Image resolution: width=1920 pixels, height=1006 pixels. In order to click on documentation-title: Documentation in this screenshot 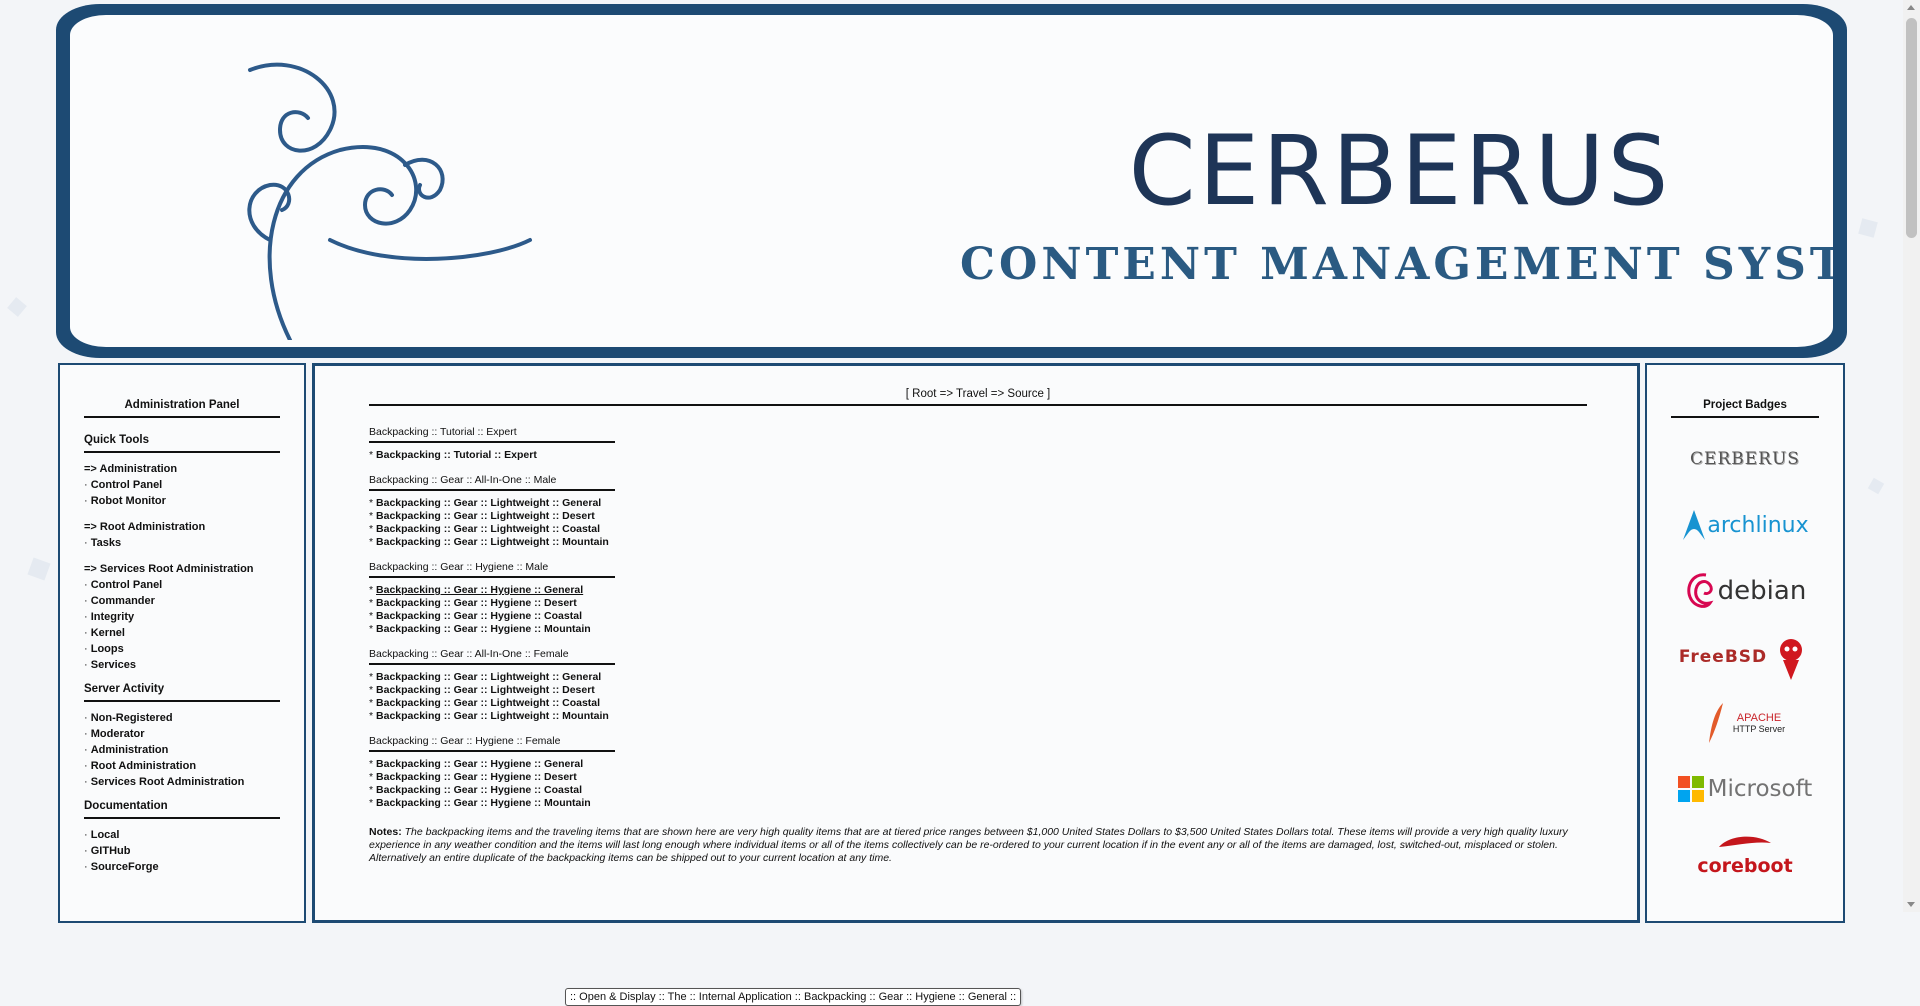, I will do `click(182, 809)`.